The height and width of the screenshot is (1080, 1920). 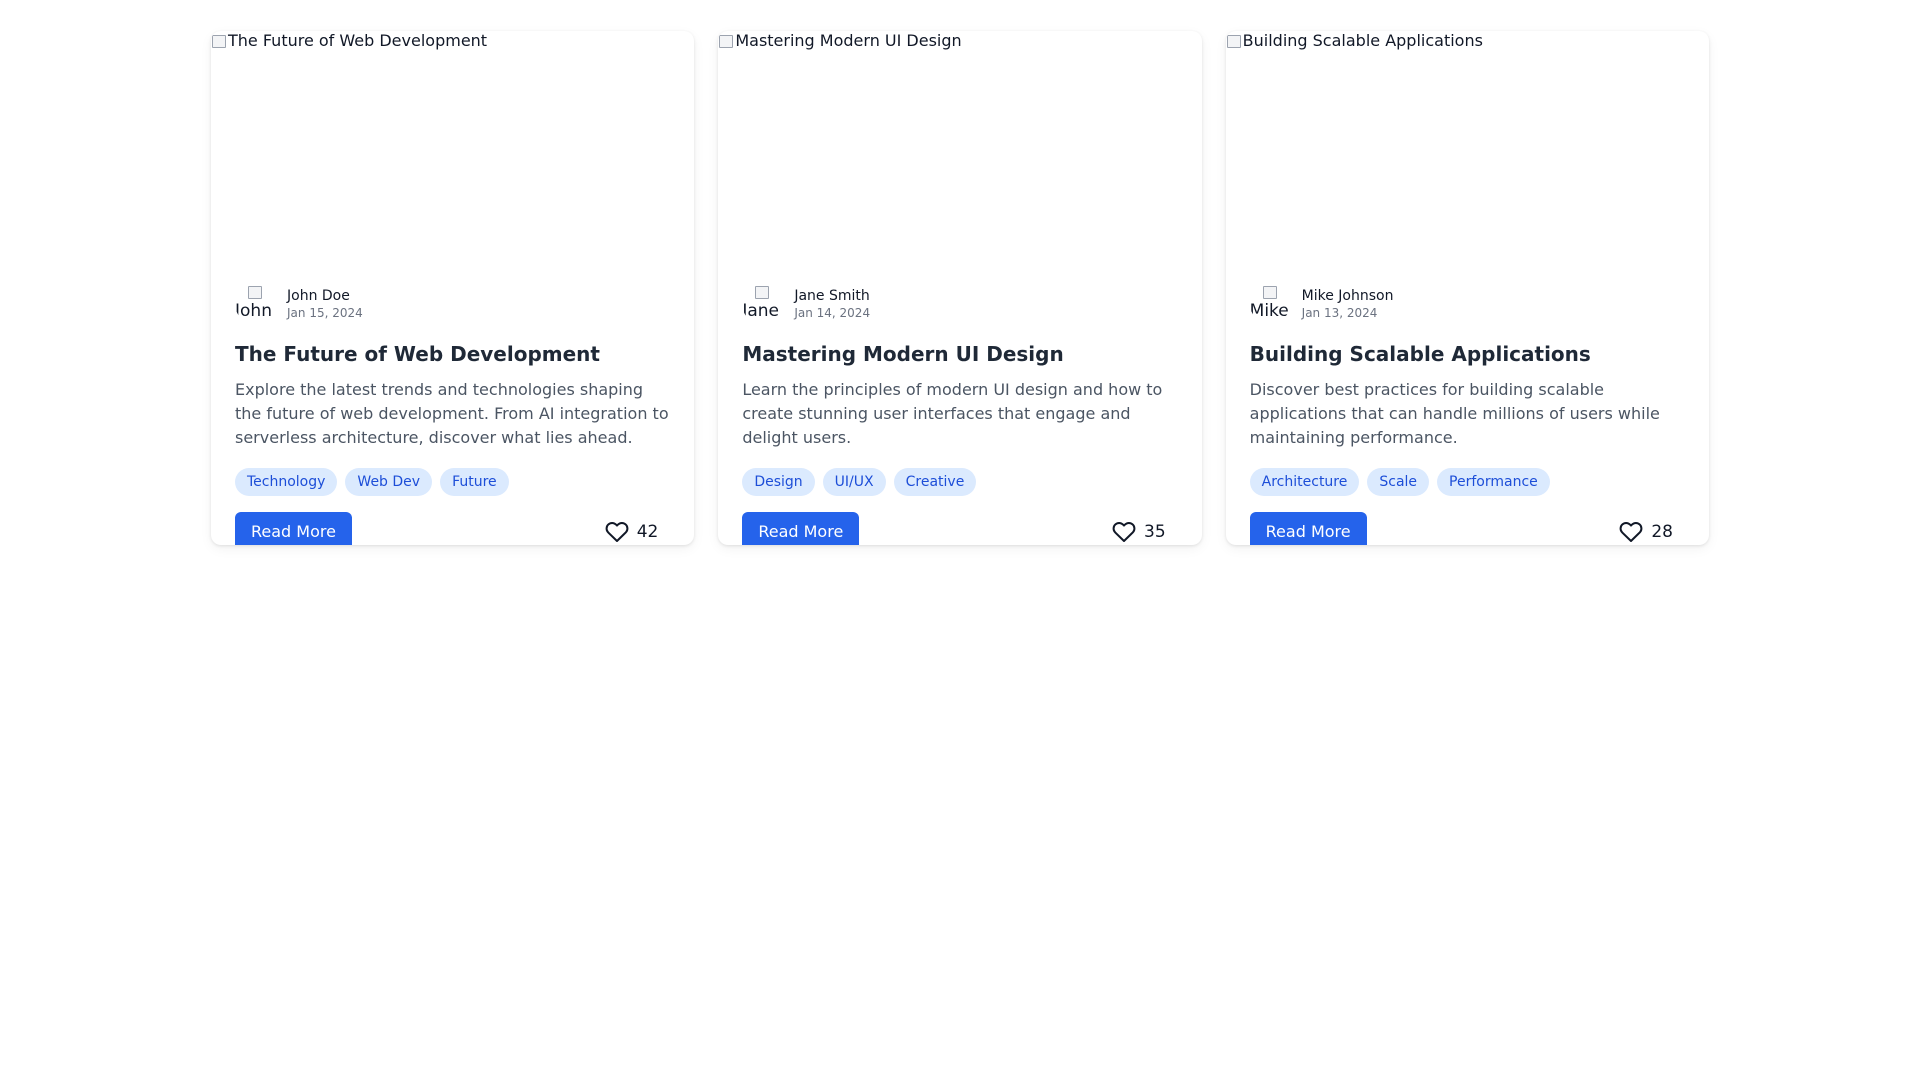 What do you see at coordinates (1347, 296) in the screenshot?
I see `author-name: Mike Johnson` at bounding box center [1347, 296].